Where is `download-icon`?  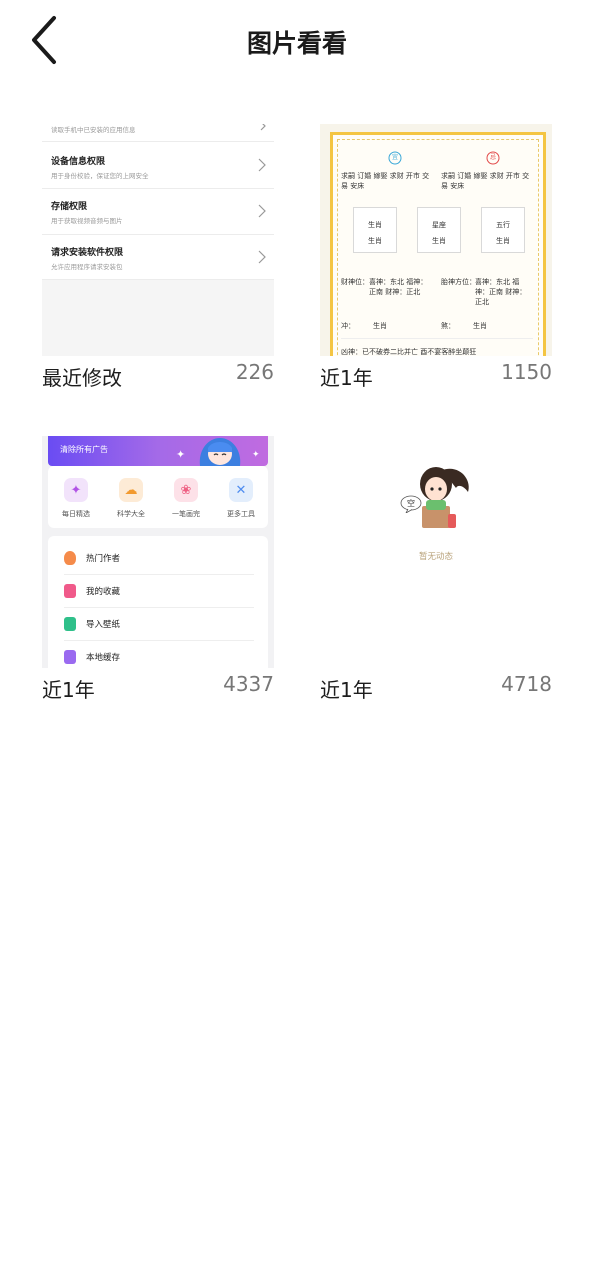 download-icon is located at coordinates (70, 624).